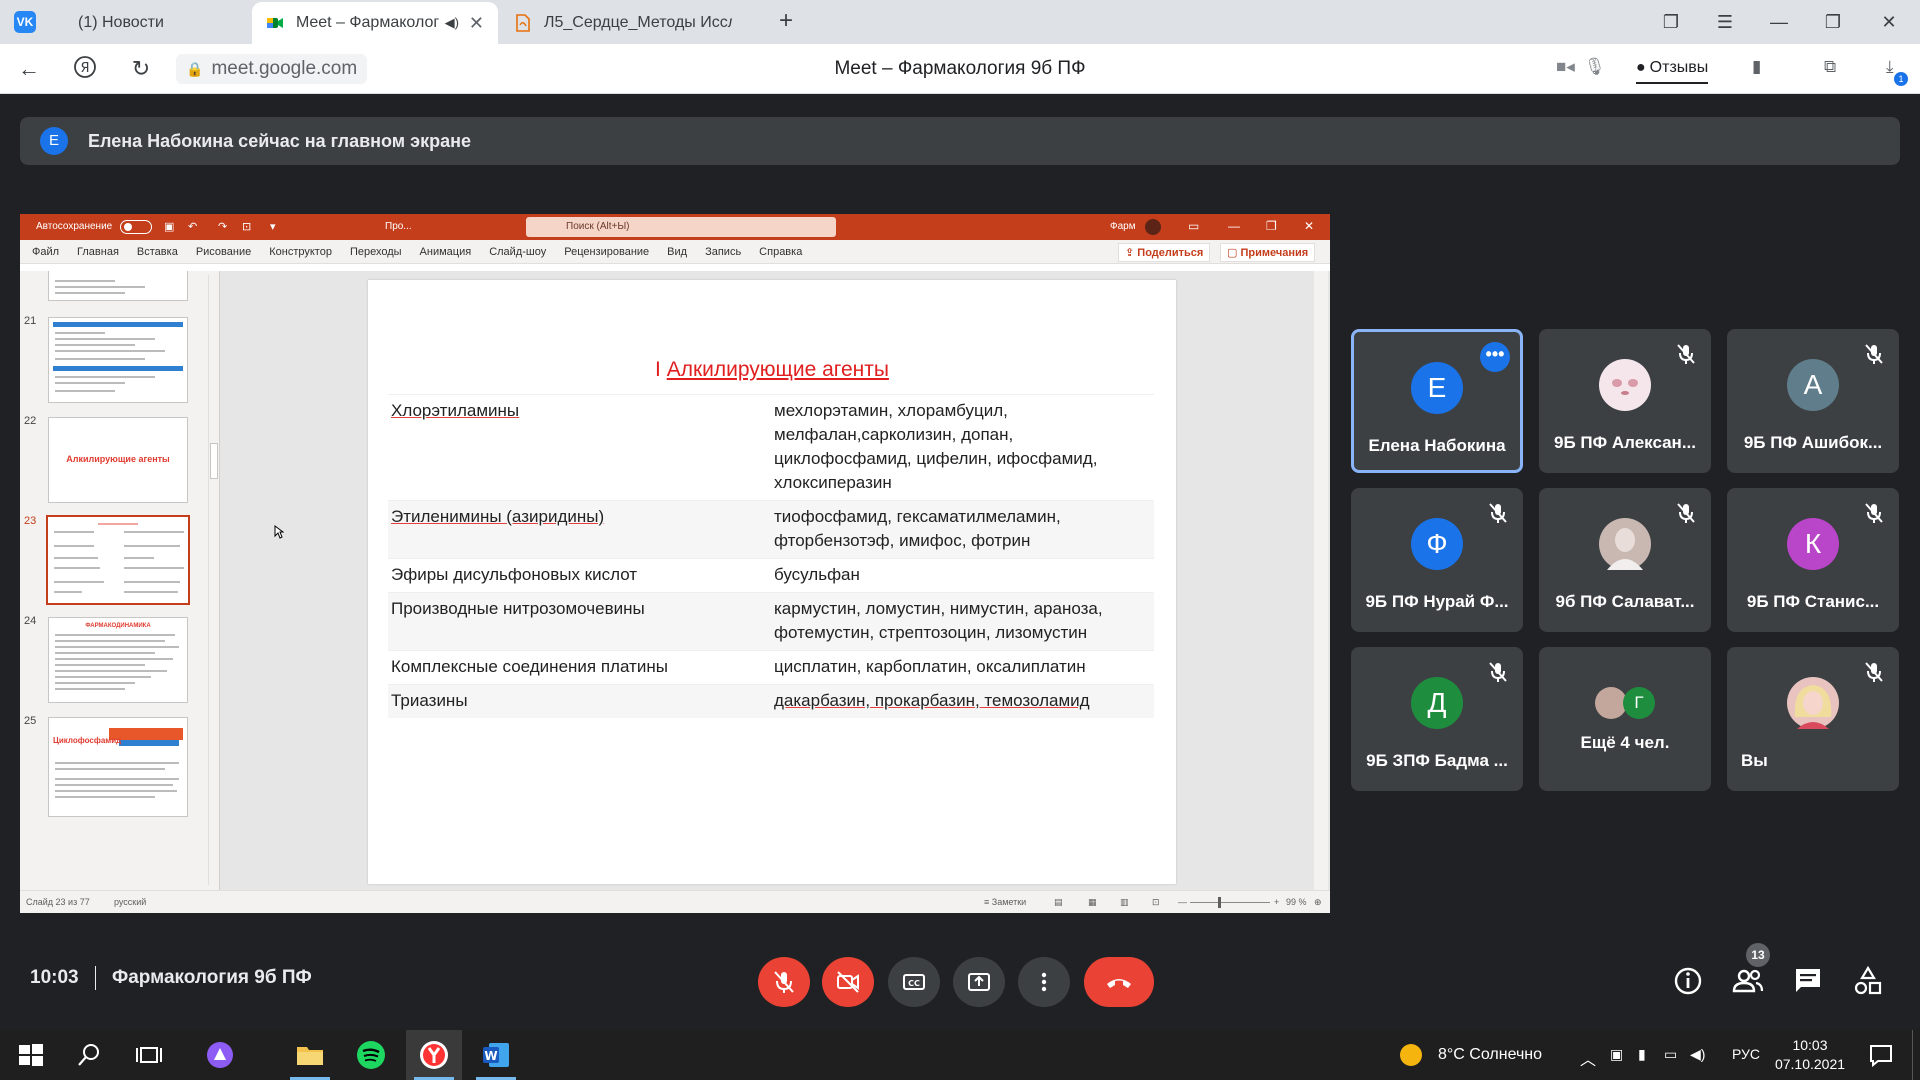 The height and width of the screenshot is (1080, 1920). What do you see at coordinates (223, 252) in the screenshot?
I see `menu-draw: Рисование` at bounding box center [223, 252].